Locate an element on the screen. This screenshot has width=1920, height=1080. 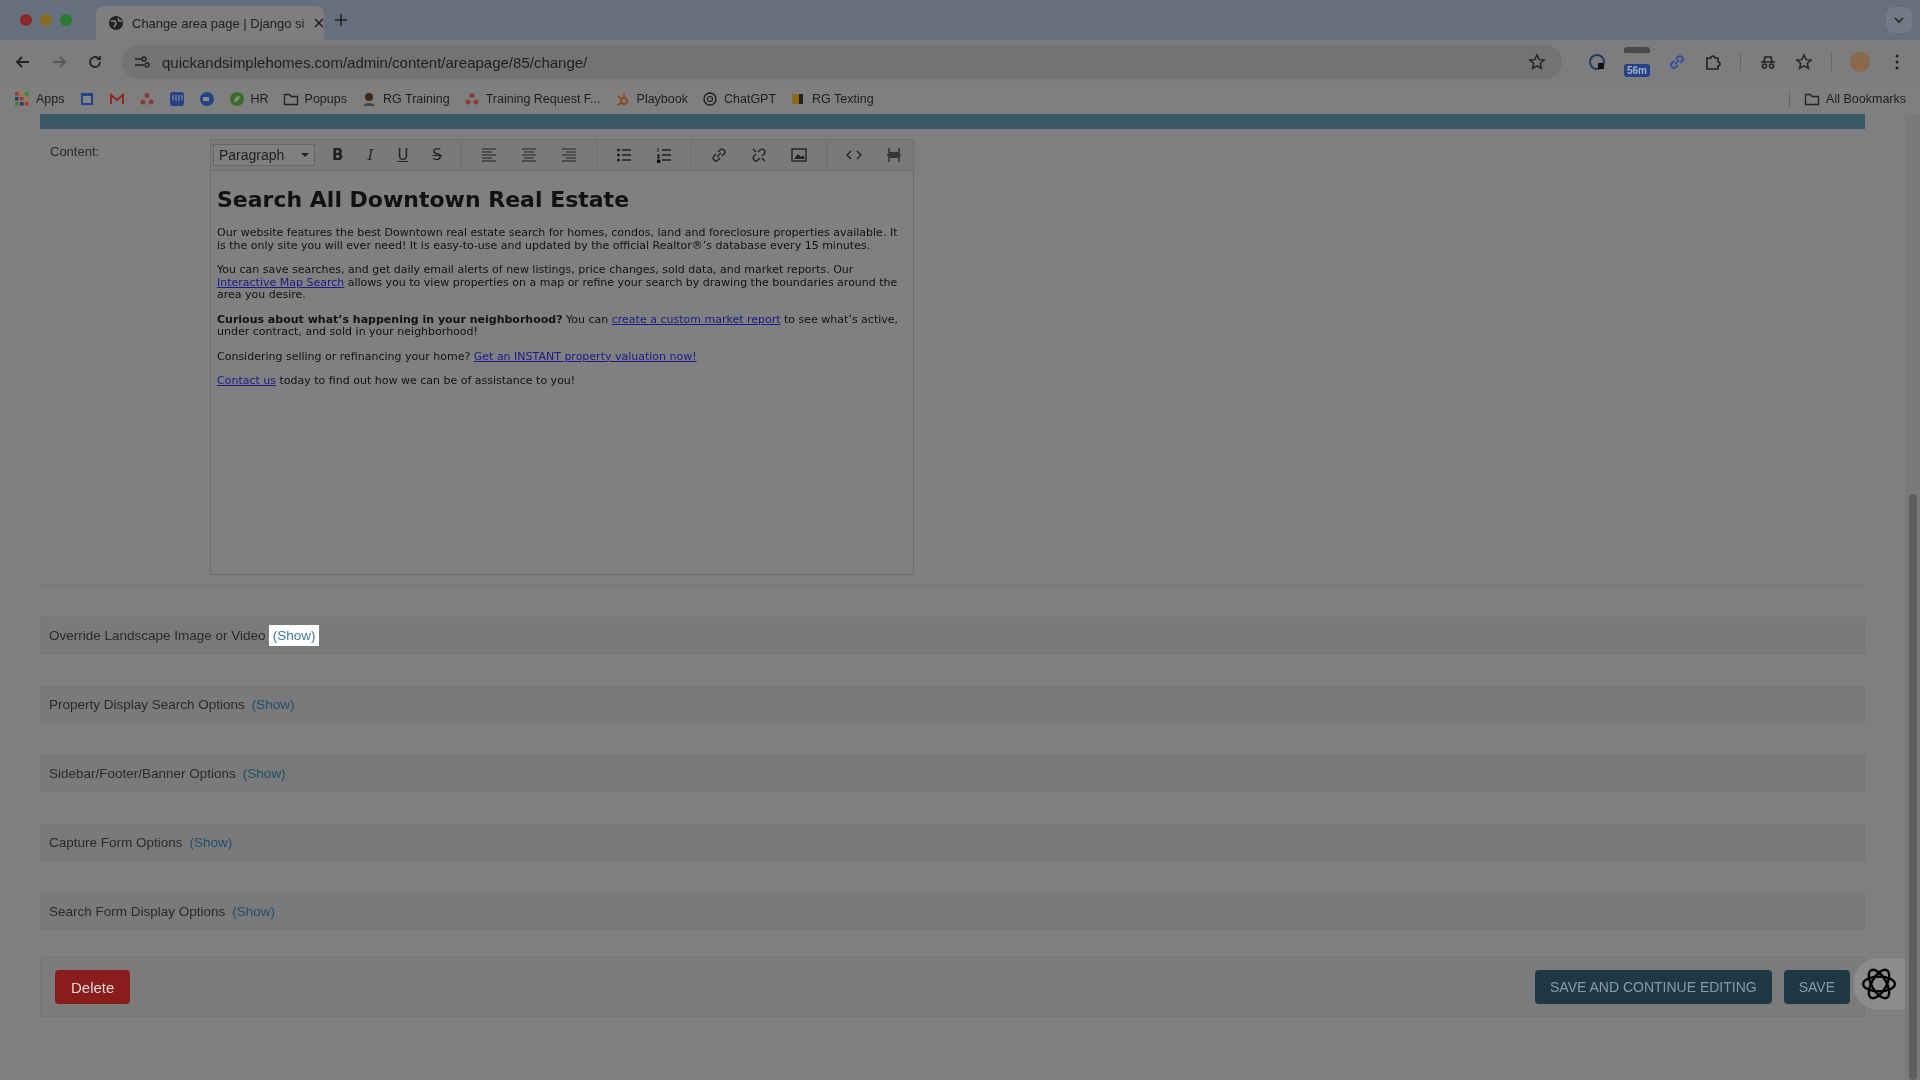
favorites-icon is located at coordinates (1804, 62).